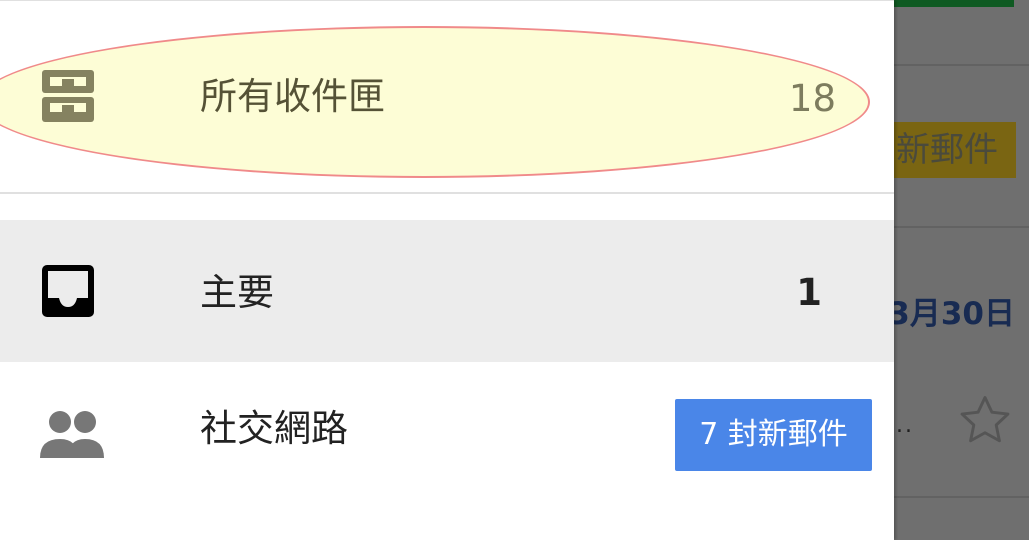  Describe the element at coordinates (905, 425) in the screenshot. I see `background-email-snippet: ..` at that location.